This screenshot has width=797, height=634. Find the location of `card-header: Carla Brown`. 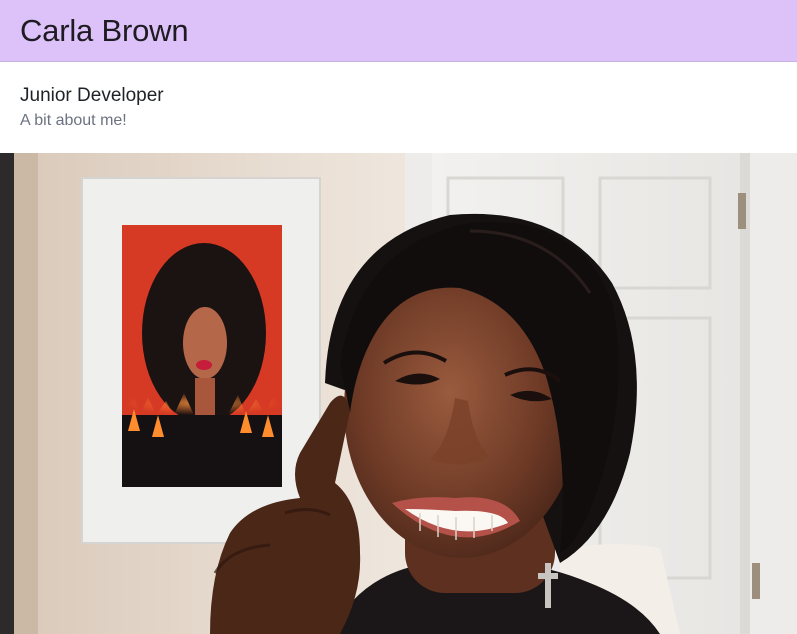

card-header: Carla Brown is located at coordinates (398, 31).